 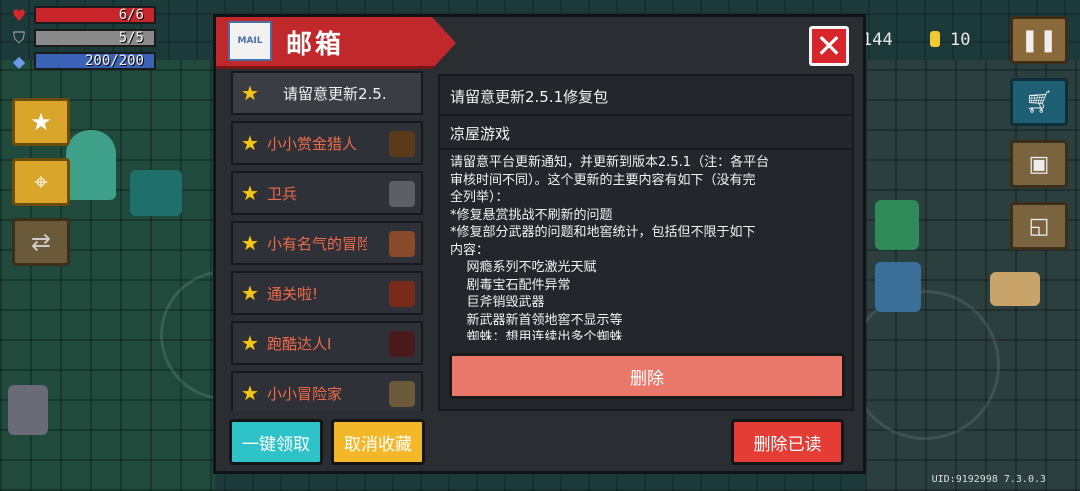 I want to click on location-button: ⌖, so click(x=41, y=182).